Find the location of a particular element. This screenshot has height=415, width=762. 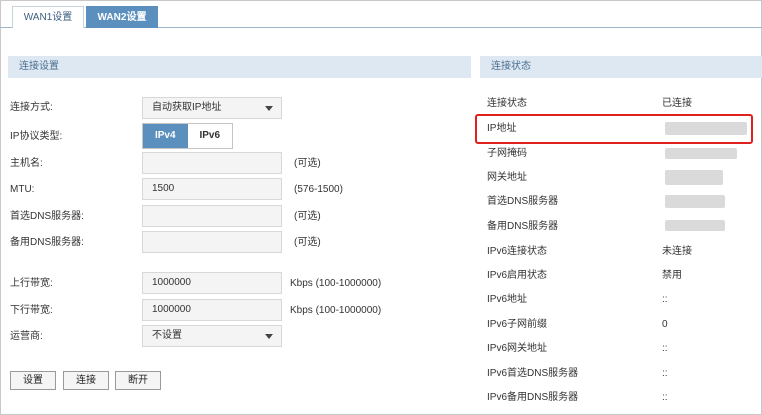

hostname-label: 主机名: is located at coordinates (26, 163).